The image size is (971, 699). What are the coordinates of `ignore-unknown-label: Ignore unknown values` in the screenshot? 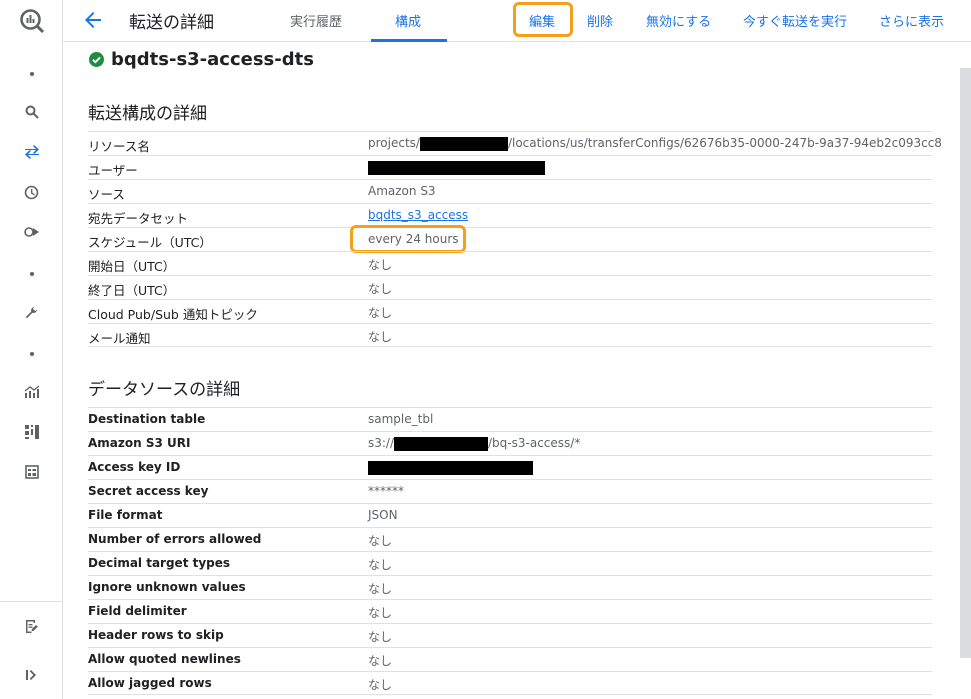 It's located at (167, 587).